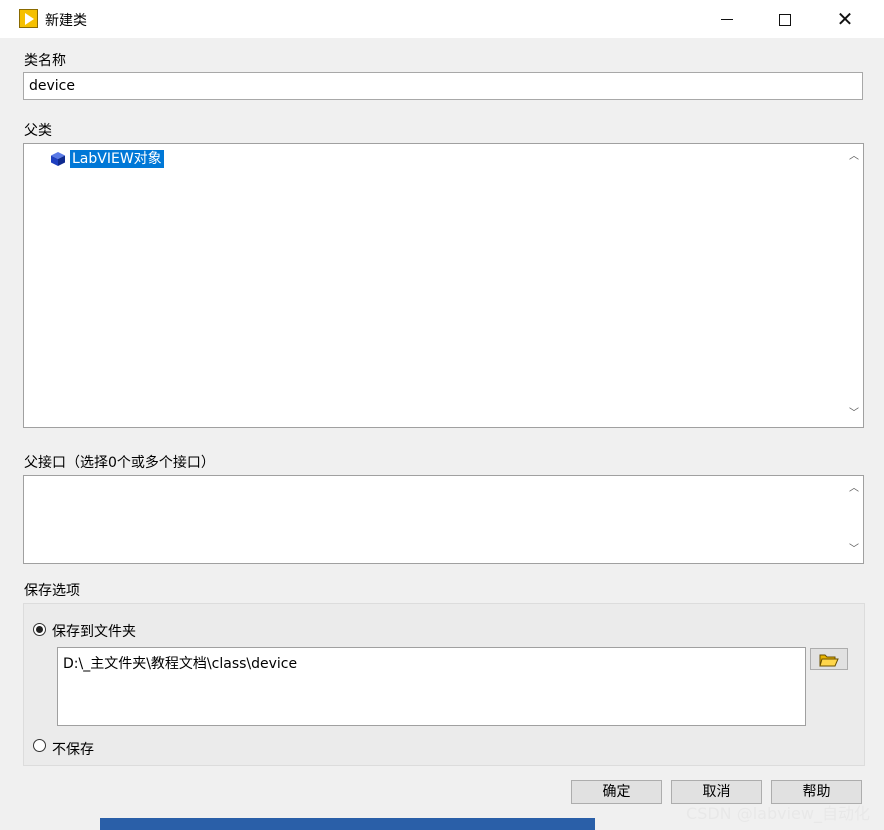 The image size is (884, 830). I want to click on ok-button: 确定, so click(616, 792).